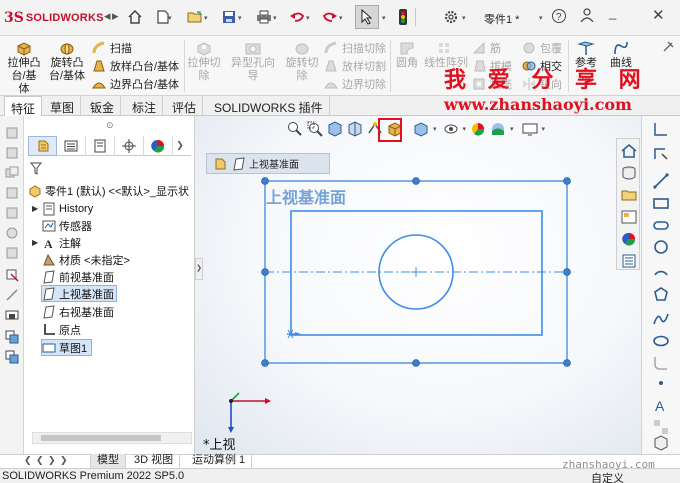 Image resolution: width=680 pixels, height=483 pixels. What do you see at coordinates (661, 129) in the screenshot?
I see `smart-dimension-icon` at bounding box center [661, 129].